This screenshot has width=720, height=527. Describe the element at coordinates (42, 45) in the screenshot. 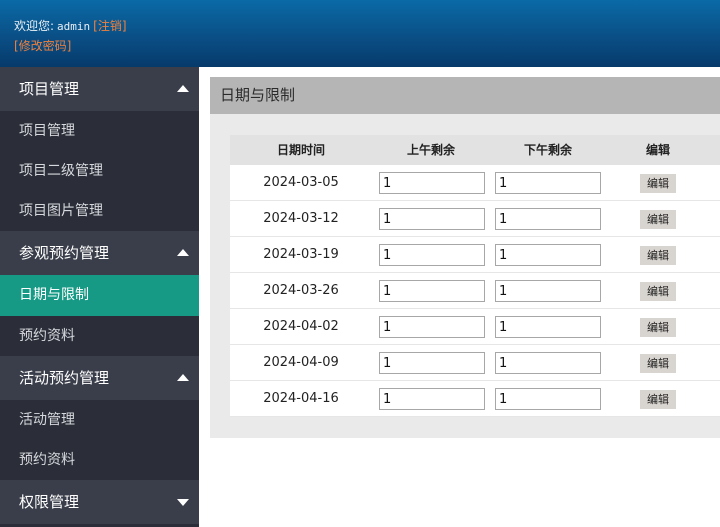

I see `change-password-link: [修改密码]` at that location.